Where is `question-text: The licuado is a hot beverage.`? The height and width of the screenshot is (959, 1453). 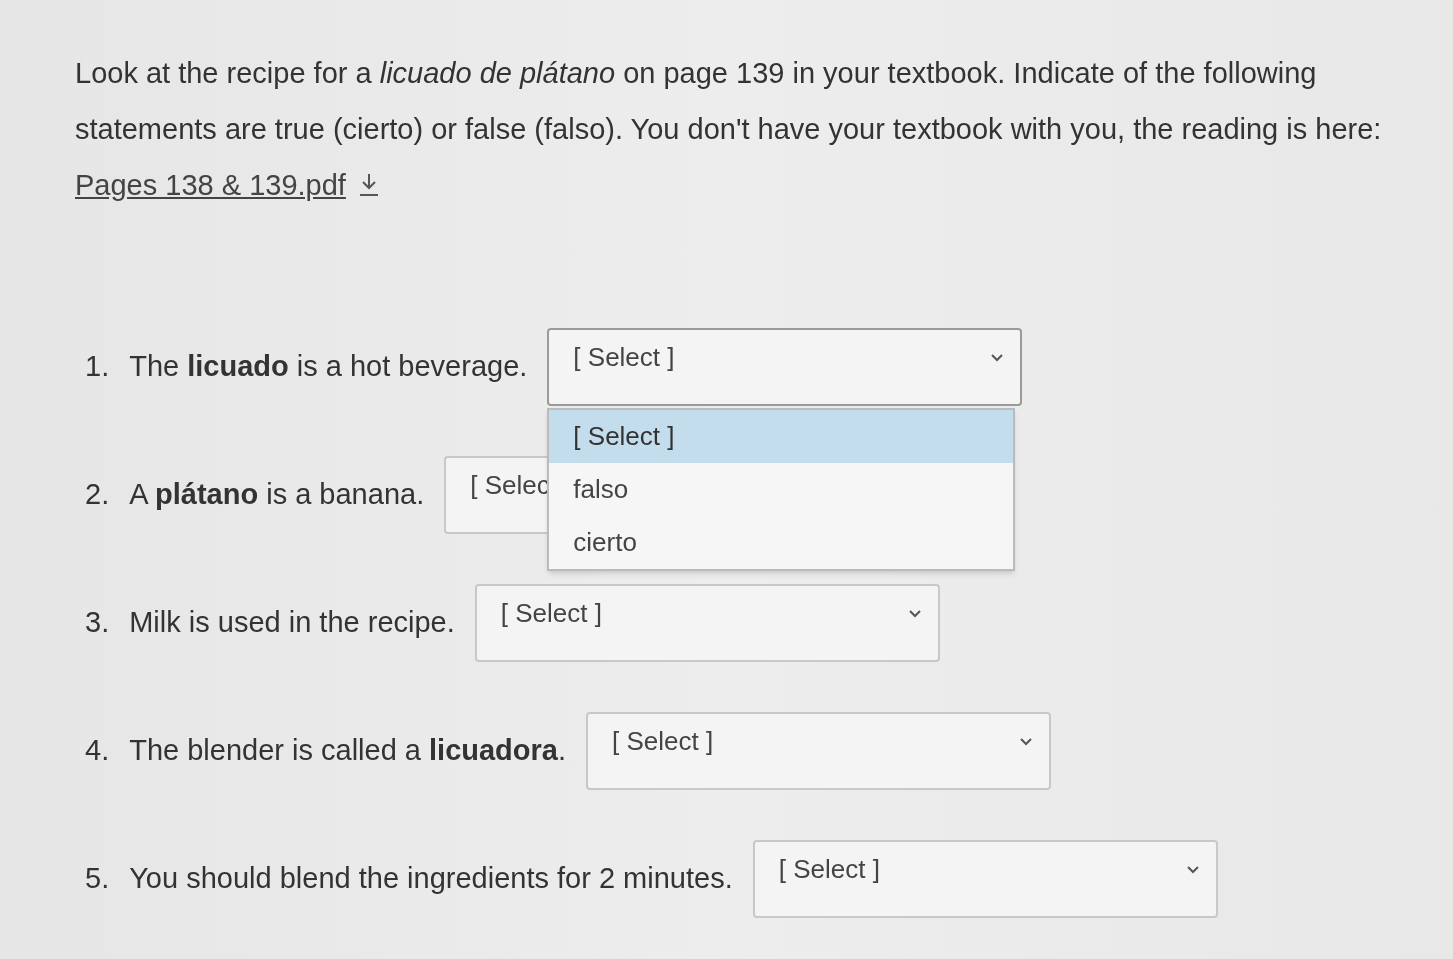 question-text: The licuado is a hot beverage. is located at coordinates (328, 367).